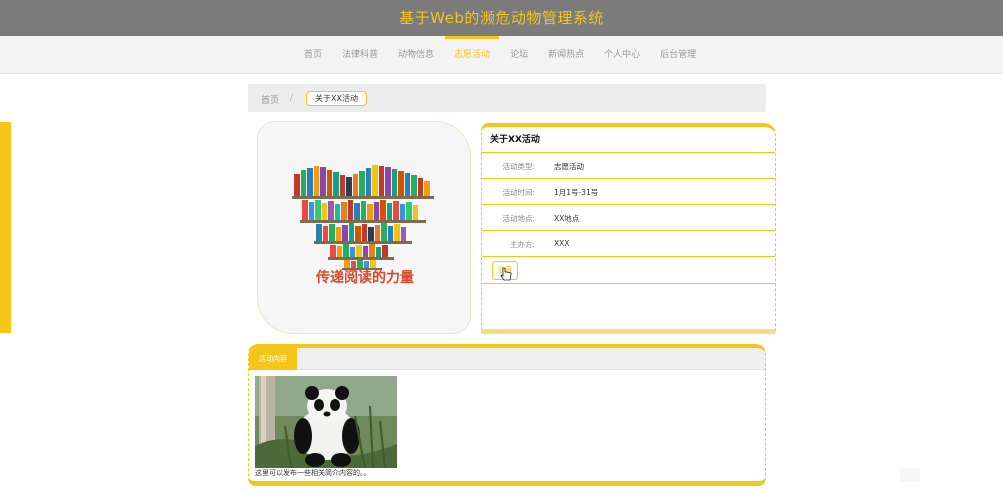 This screenshot has width=1003, height=490. I want to click on action-row: 收藏, so click(628, 270).